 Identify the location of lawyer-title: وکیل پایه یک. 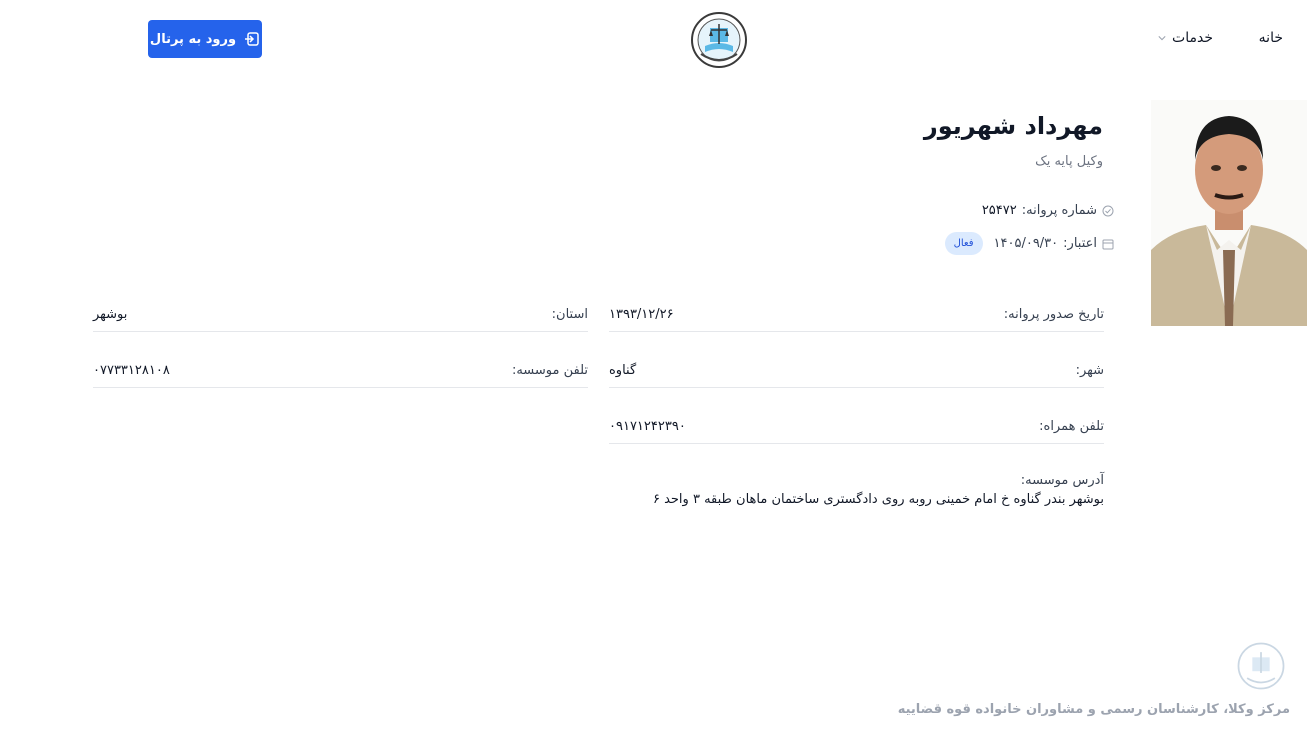
(1069, 161).